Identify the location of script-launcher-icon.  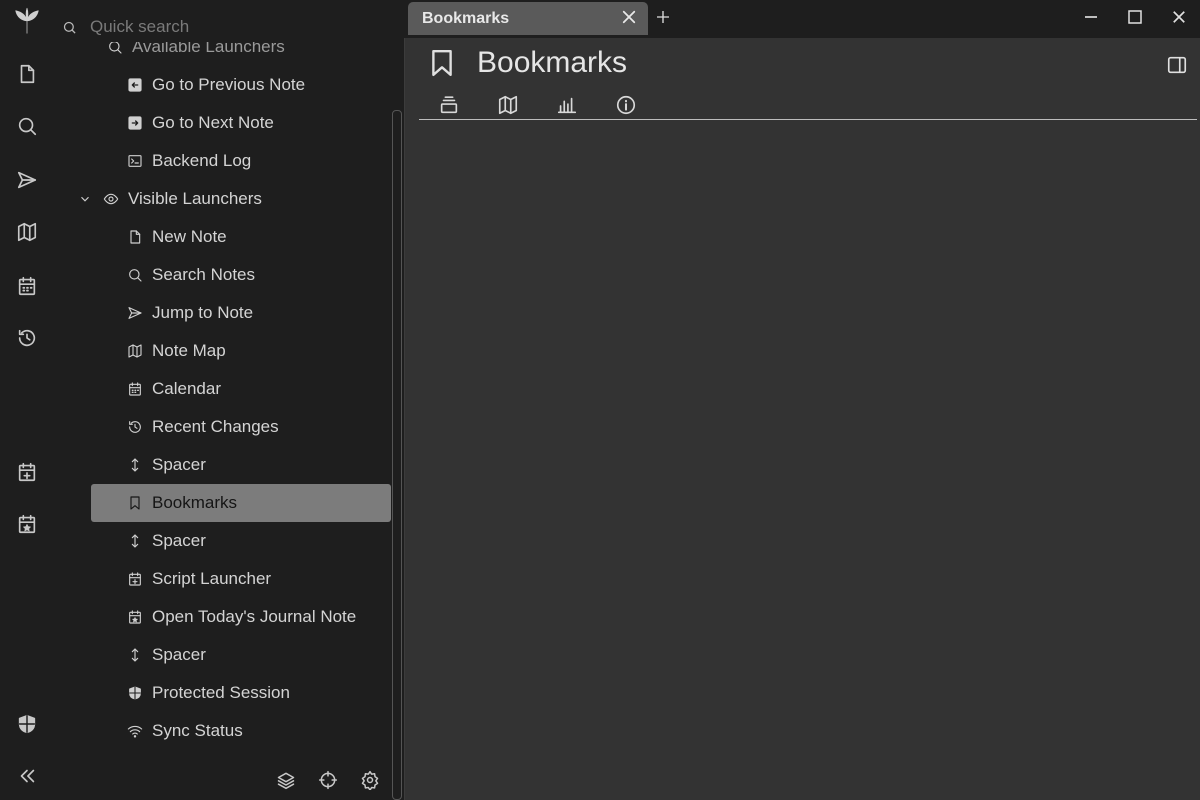
(27, 472).